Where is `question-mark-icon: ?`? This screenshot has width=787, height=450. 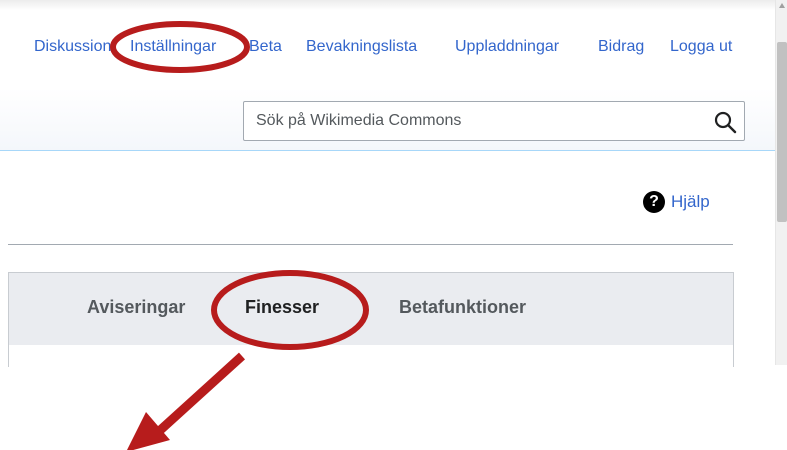 question-mark-icon: ? is located at coordinates (654, 202).